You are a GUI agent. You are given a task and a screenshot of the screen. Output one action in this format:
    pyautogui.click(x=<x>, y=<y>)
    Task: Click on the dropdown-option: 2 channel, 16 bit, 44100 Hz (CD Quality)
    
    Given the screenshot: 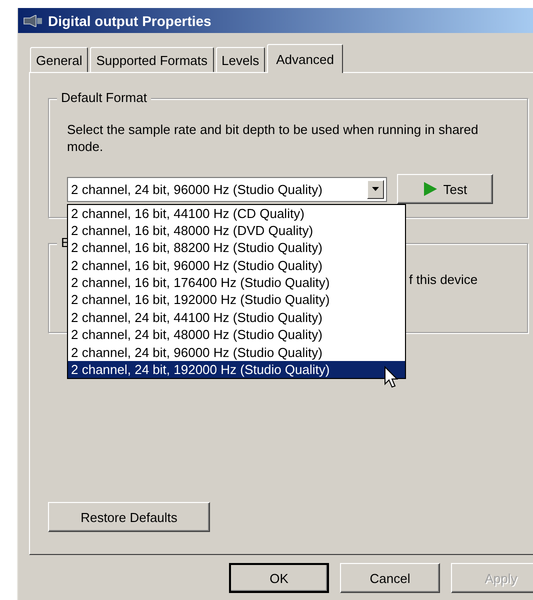 What is the action you would take?
    pyautogui.click(x=236, y=213)
    